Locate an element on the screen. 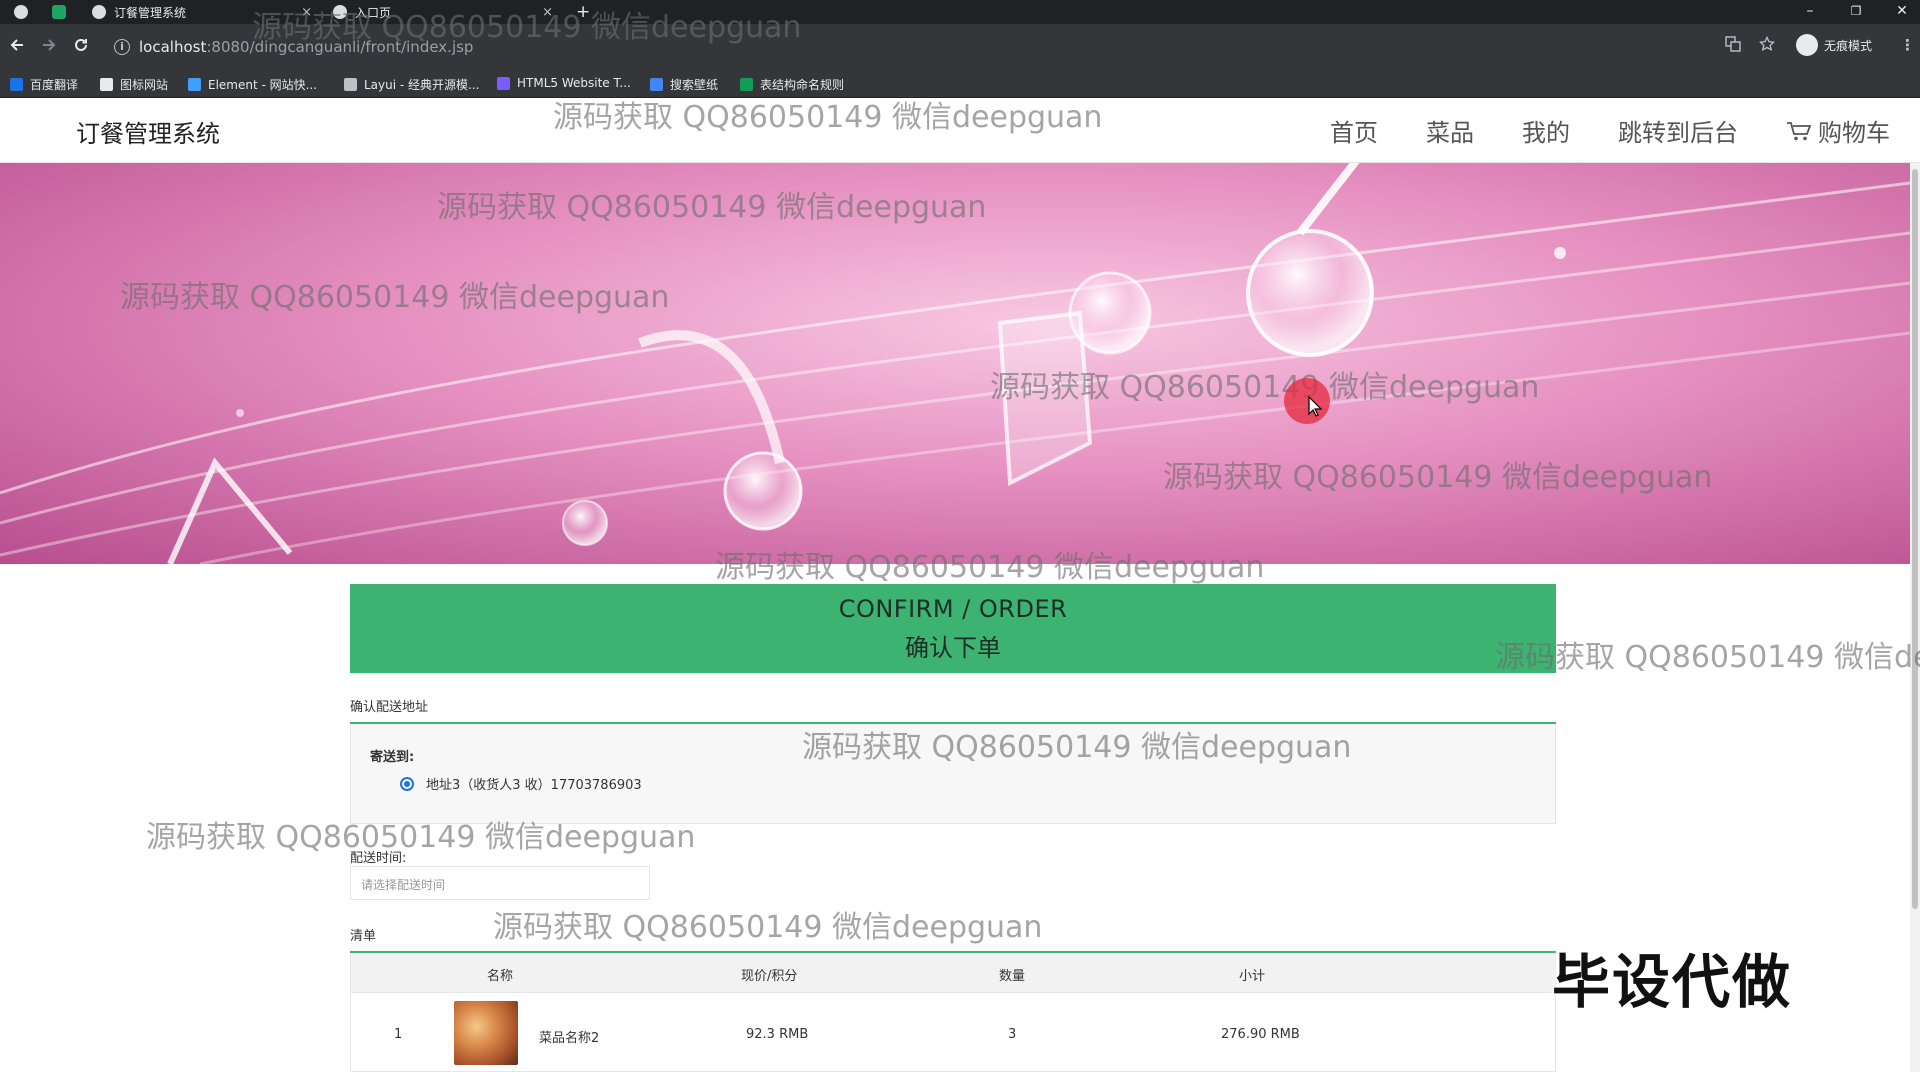 The height and width of the screenshot is (1072, 1920). reload-button is located at coordinates (81, 47).